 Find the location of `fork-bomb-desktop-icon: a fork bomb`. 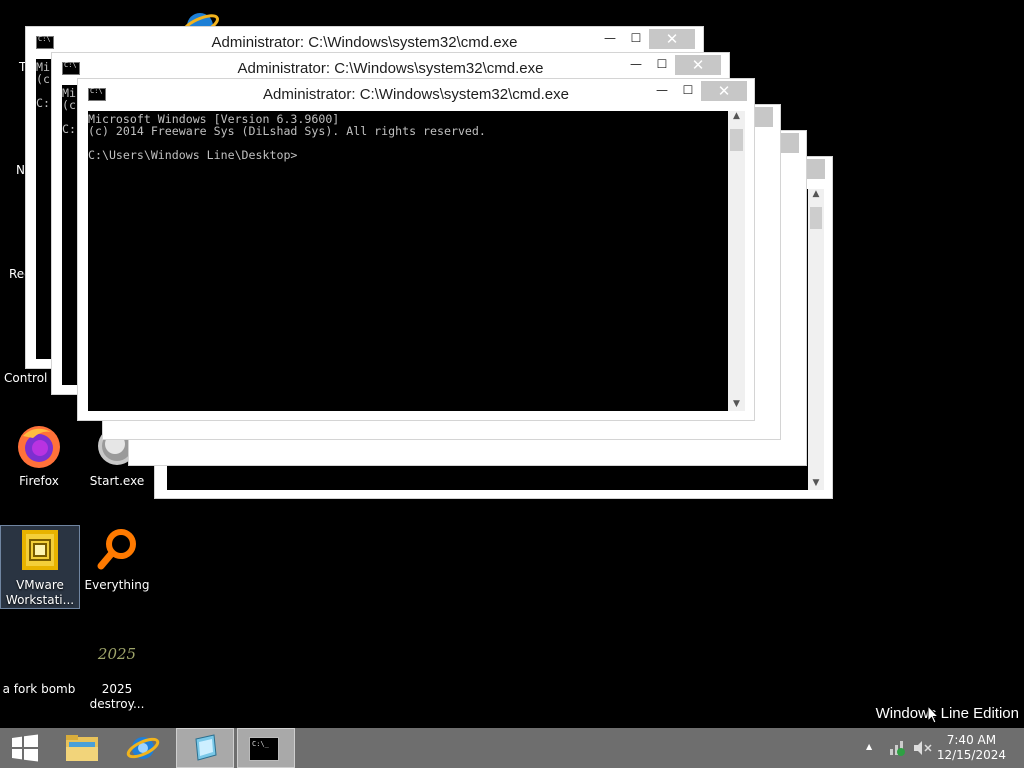

fork-bomb-desktop-icon: a fork bomb is located at coordinates (39, 663).